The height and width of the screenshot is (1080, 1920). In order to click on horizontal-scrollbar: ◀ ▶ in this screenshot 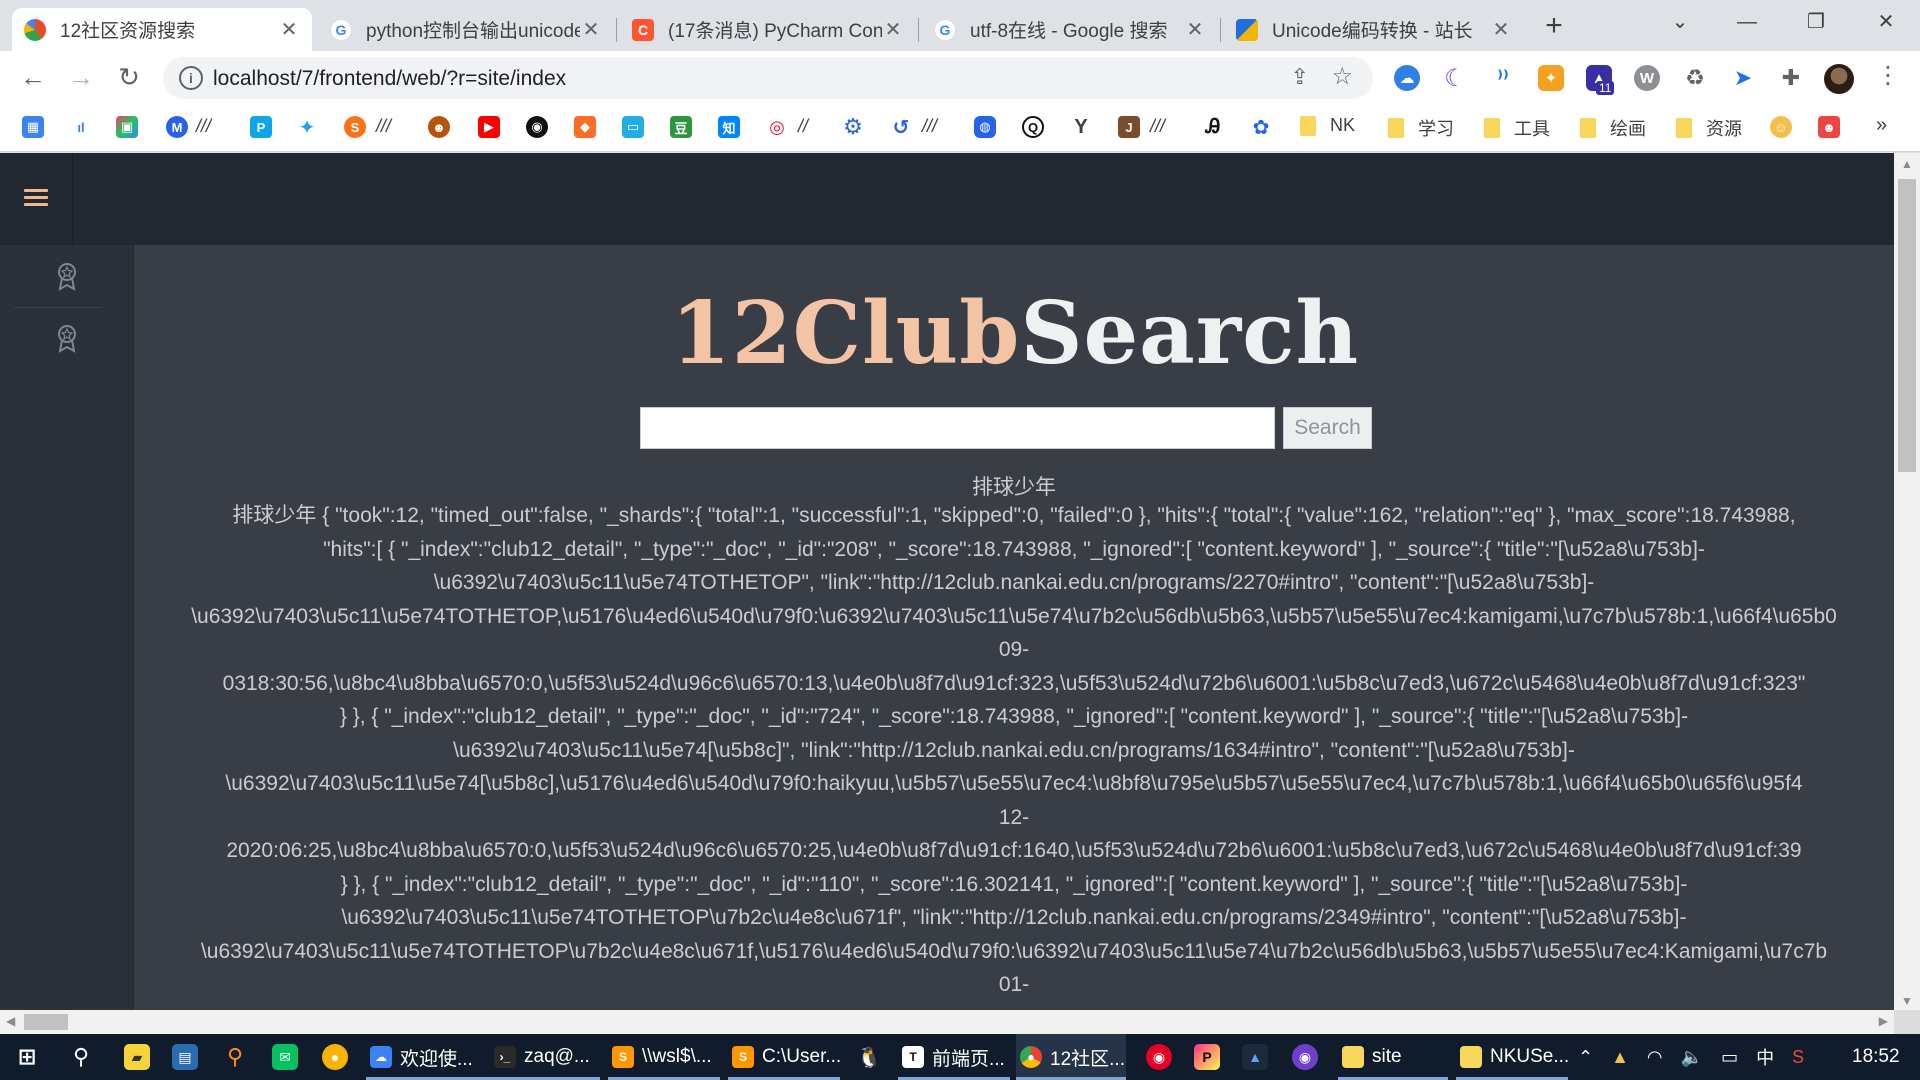, I will do `click(947, 1022)`.